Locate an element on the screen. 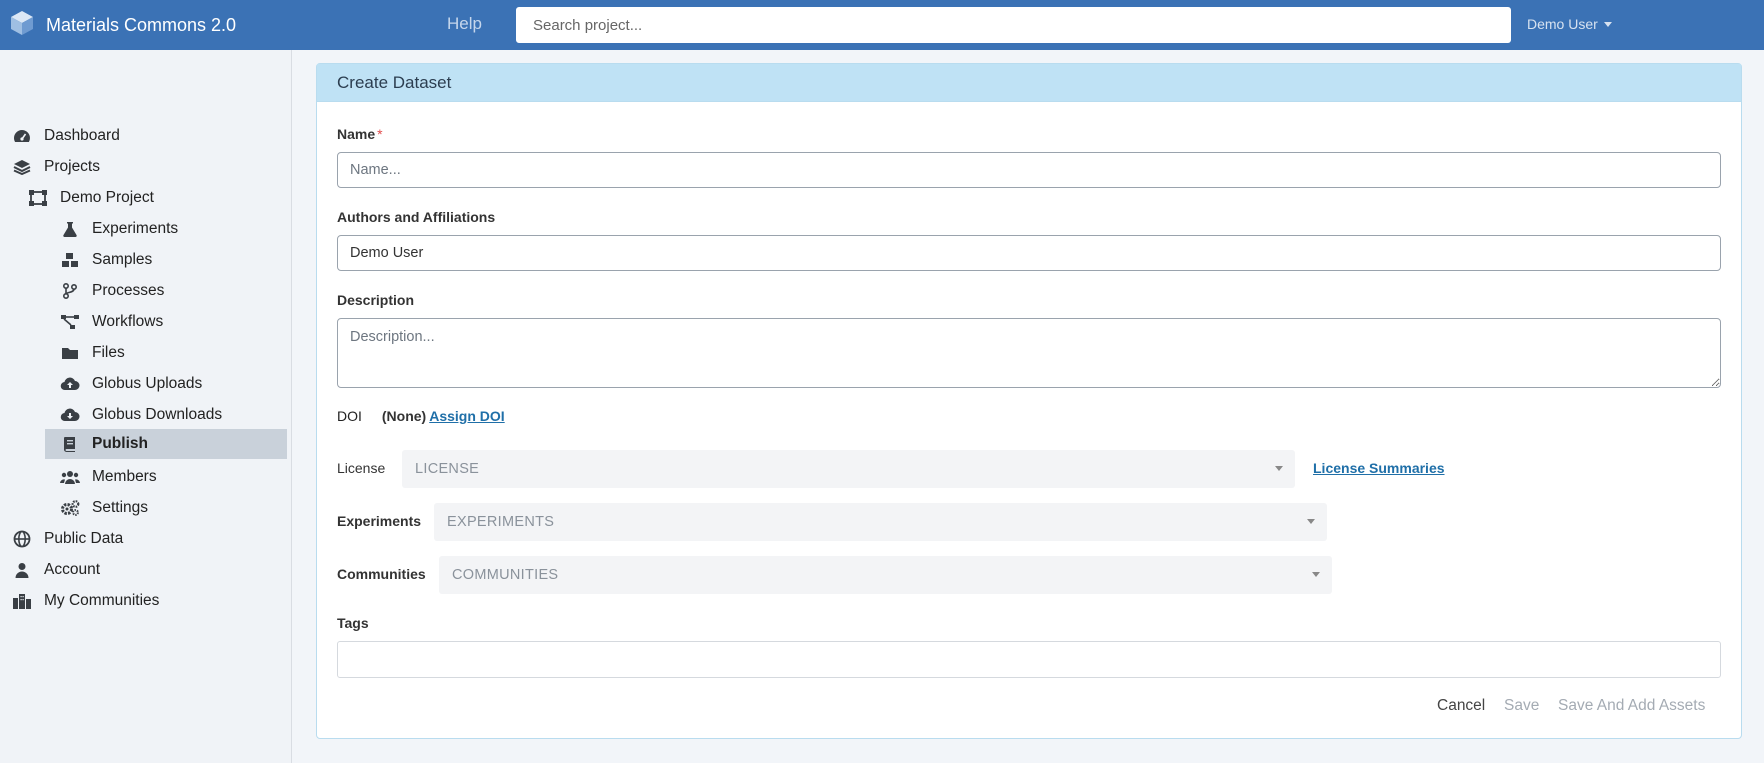 This screenshot has width=1764, height=763. sidebar-item-samples: Samples is located at coordinates (106, 260).